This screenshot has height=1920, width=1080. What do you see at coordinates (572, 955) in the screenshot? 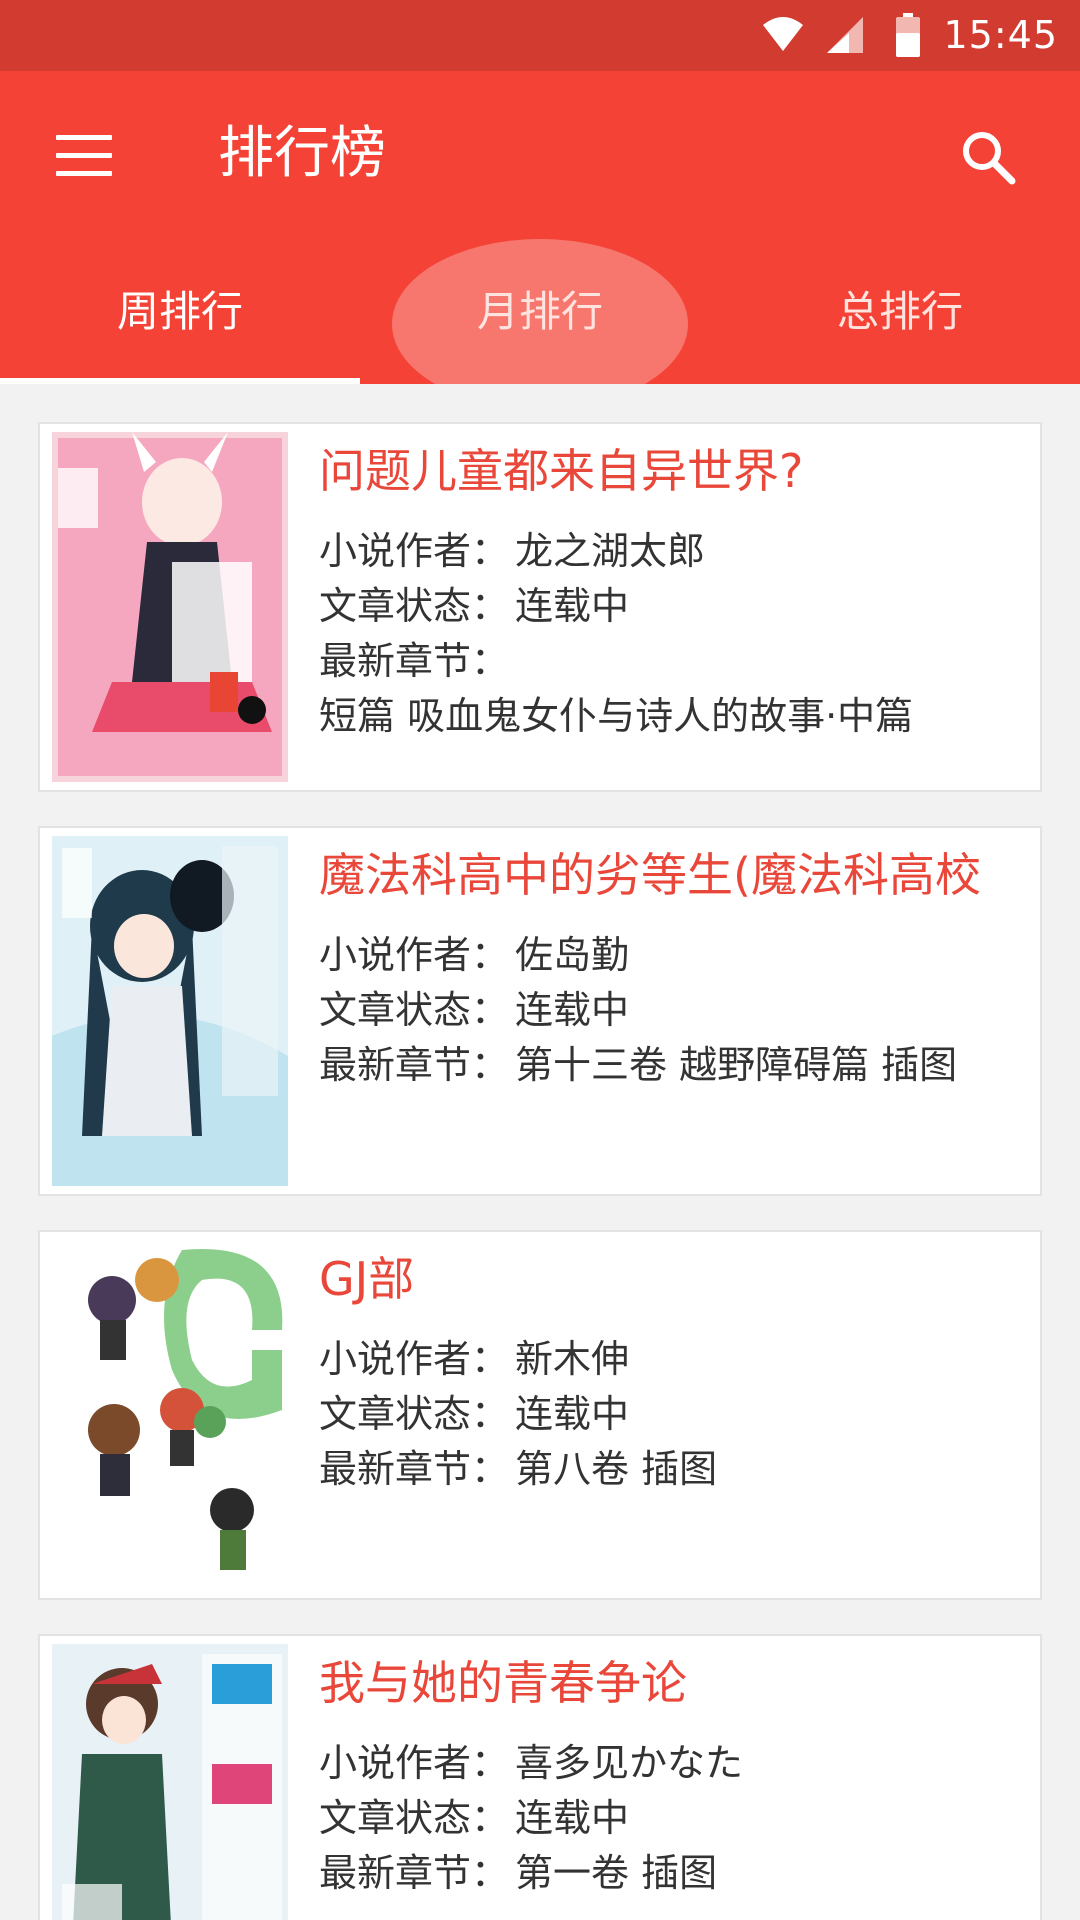
I see `author-value: 佐岛勤` at bounding box center [572, 955].